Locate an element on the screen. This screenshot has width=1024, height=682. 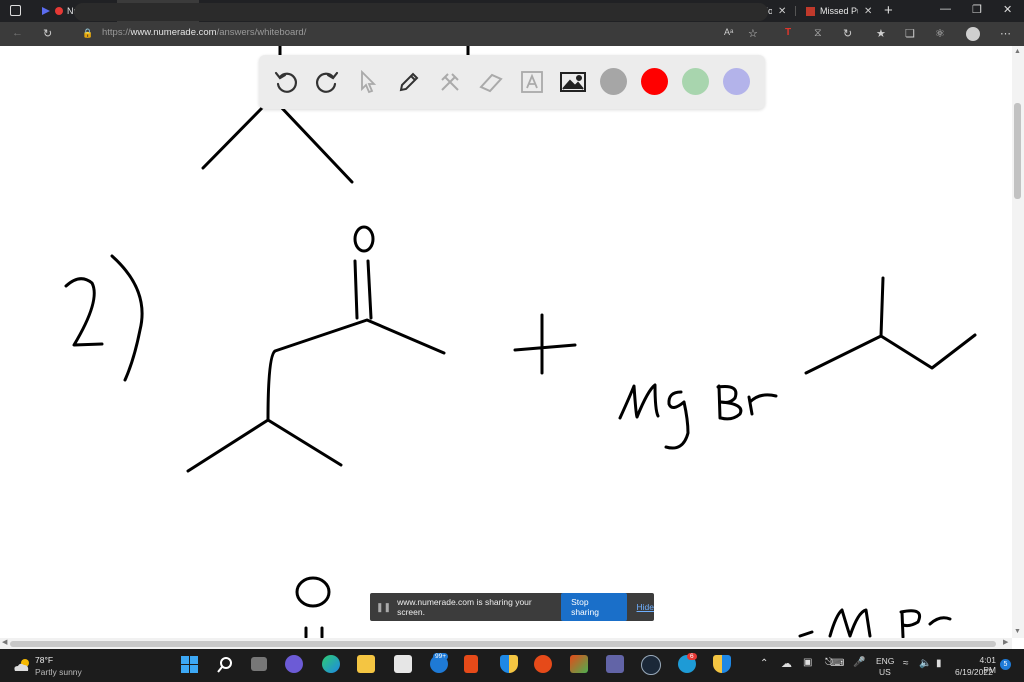
image-button is located at coordinates (573, 82).